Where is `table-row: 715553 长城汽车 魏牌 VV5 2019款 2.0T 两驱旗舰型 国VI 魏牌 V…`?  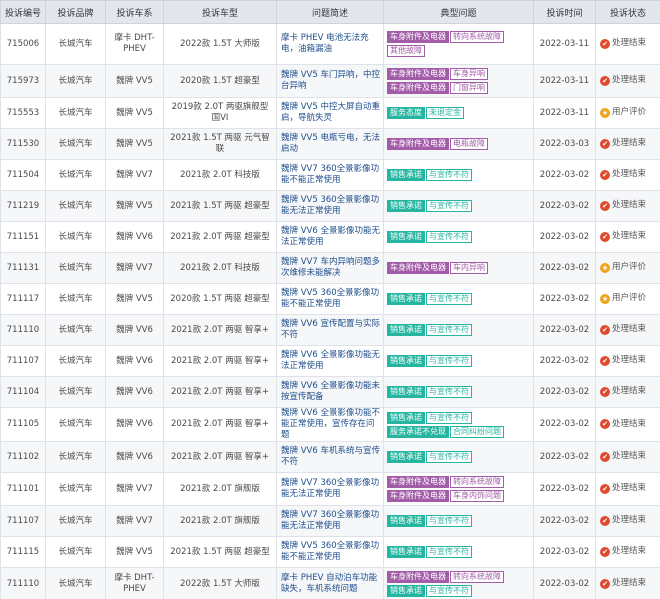 table-row: 715553 长城汽车 魏牌 VV5 2019款 2.0T 两驱旗舰型 国VI 魏牌 V… is located at coordinates (330, 113).